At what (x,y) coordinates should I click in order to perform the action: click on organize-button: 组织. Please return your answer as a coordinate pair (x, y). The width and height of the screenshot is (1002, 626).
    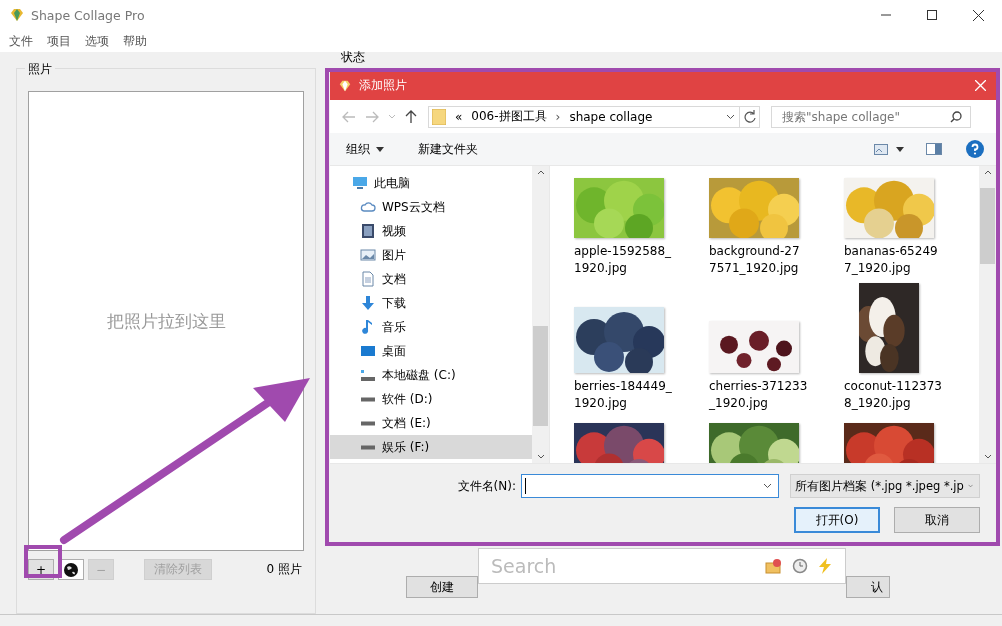
    Looking at the image, I should click on (365, 149).